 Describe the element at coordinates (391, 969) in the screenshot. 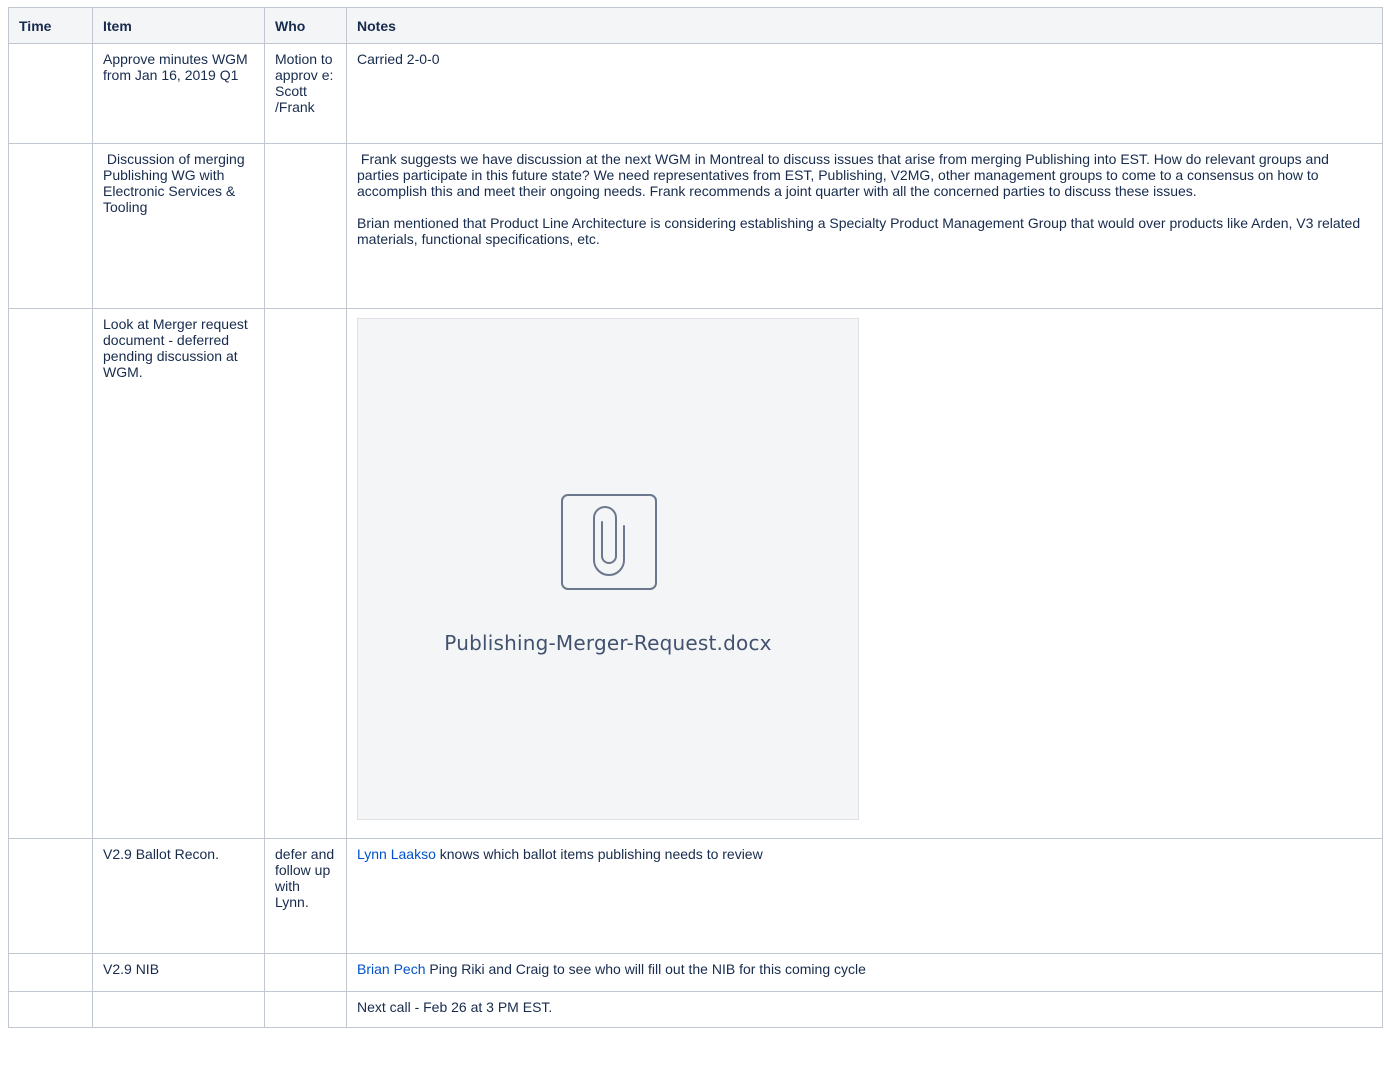

I see `user-mention-link: Brian Pech` at that location.